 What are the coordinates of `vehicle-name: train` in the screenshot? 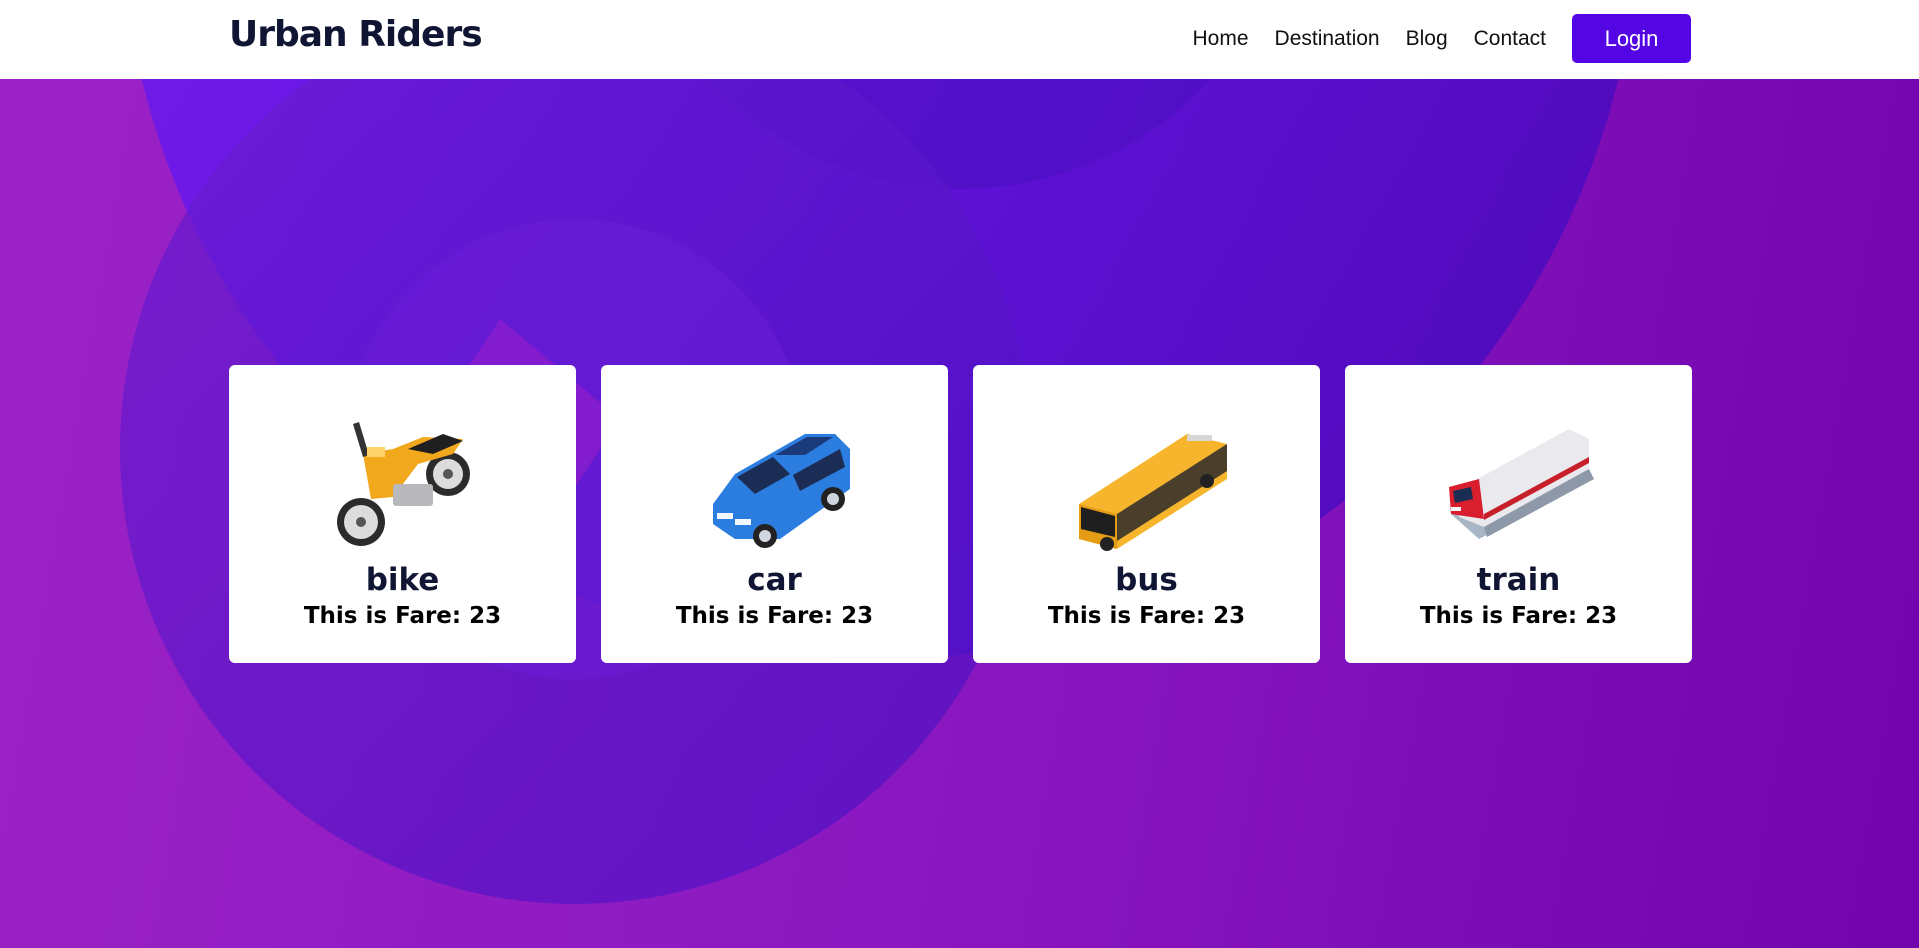 It's located at (1518, 580).